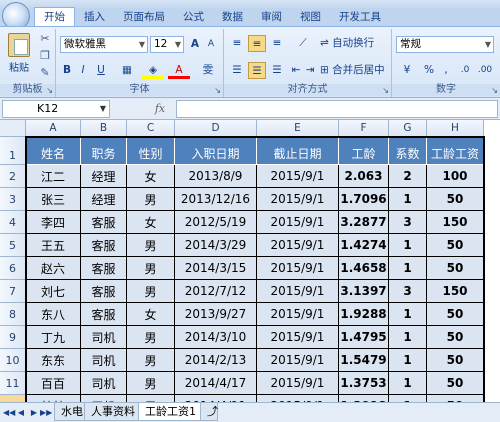 Image resolution: width=500 pixels, height=422 pixels. Describe the element at coordinates (216, 337) in the screenshot. I see `cell-join-date: 2014/3/10` at that location.